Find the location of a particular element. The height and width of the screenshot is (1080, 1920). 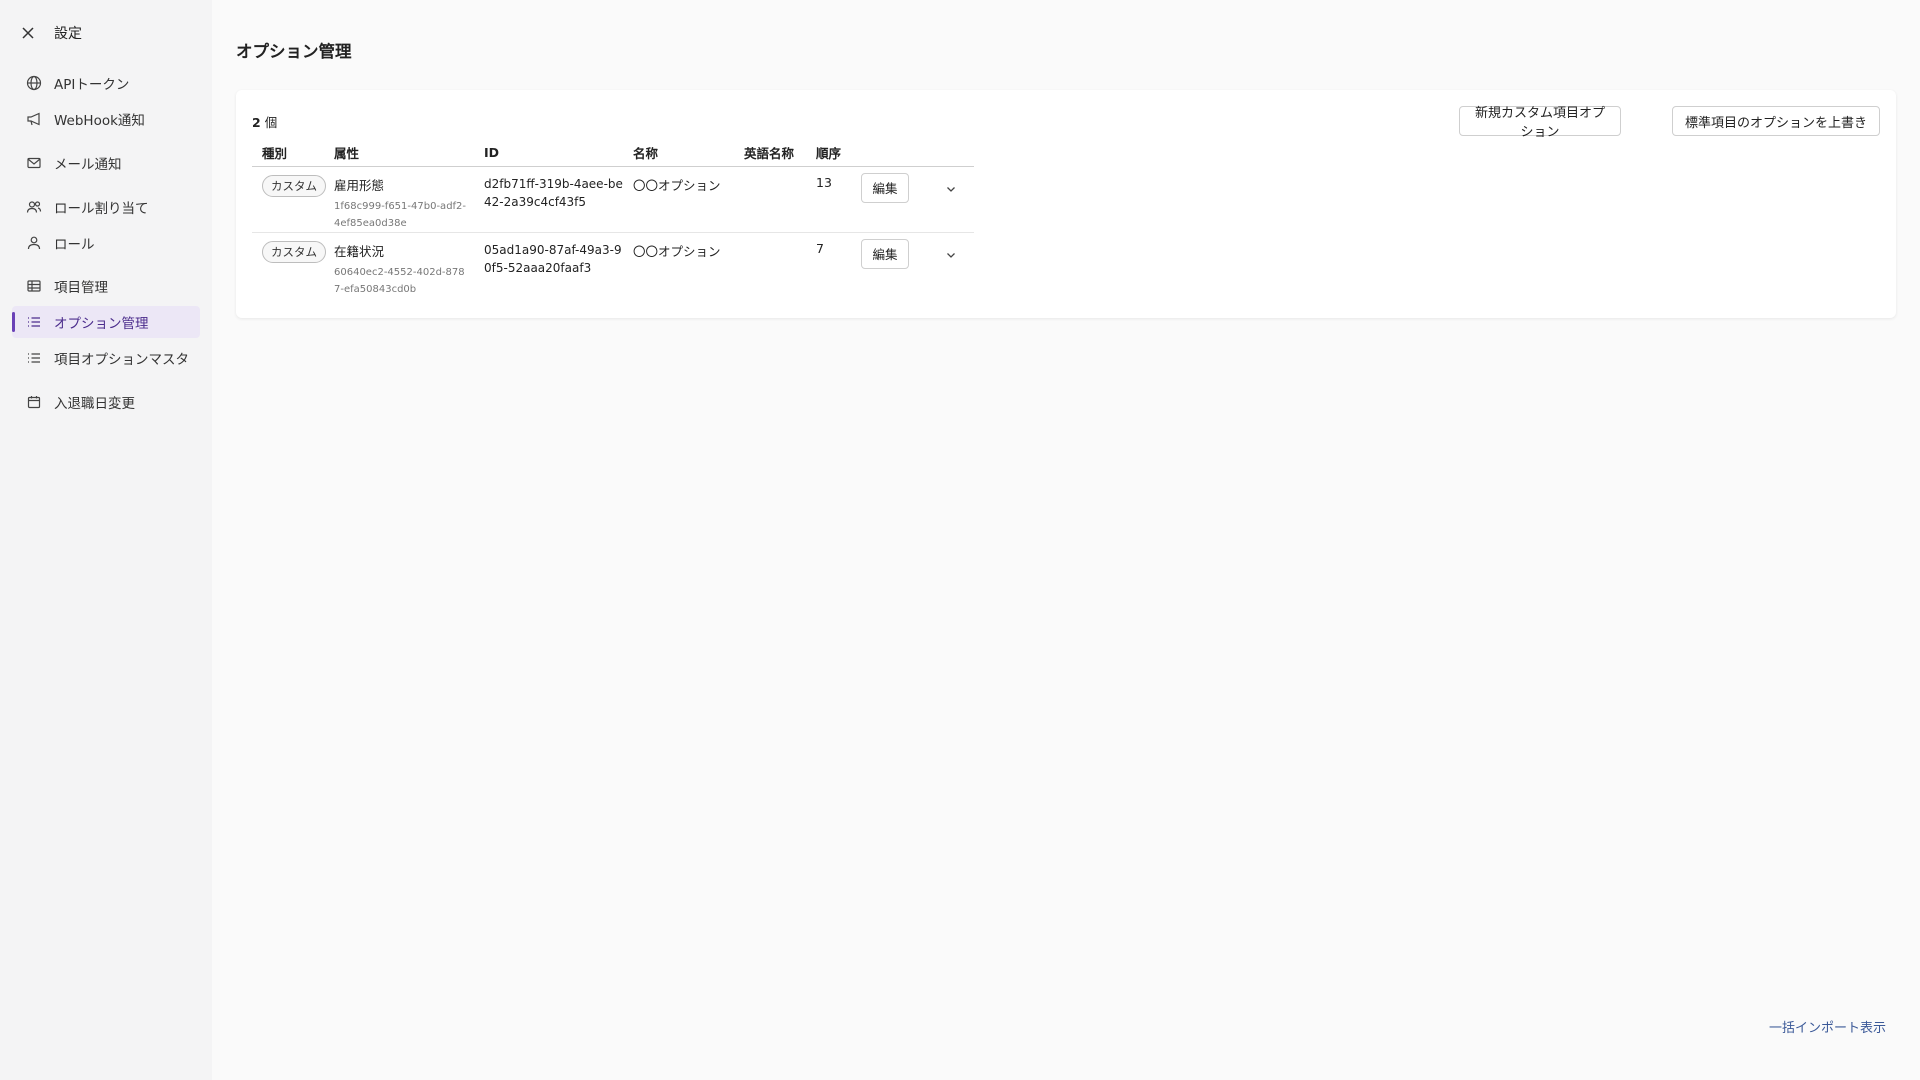

cell-id: d2fb71ff-319b-4aee-be42-2a39c4cf43f5 is located at coordinates (558, 199).